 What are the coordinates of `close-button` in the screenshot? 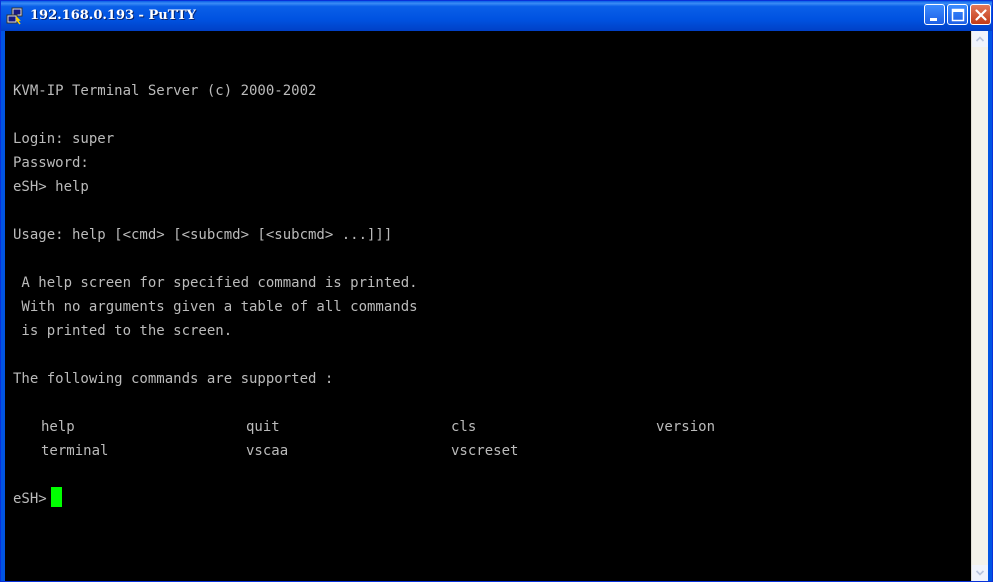 It's located at (980, 14).